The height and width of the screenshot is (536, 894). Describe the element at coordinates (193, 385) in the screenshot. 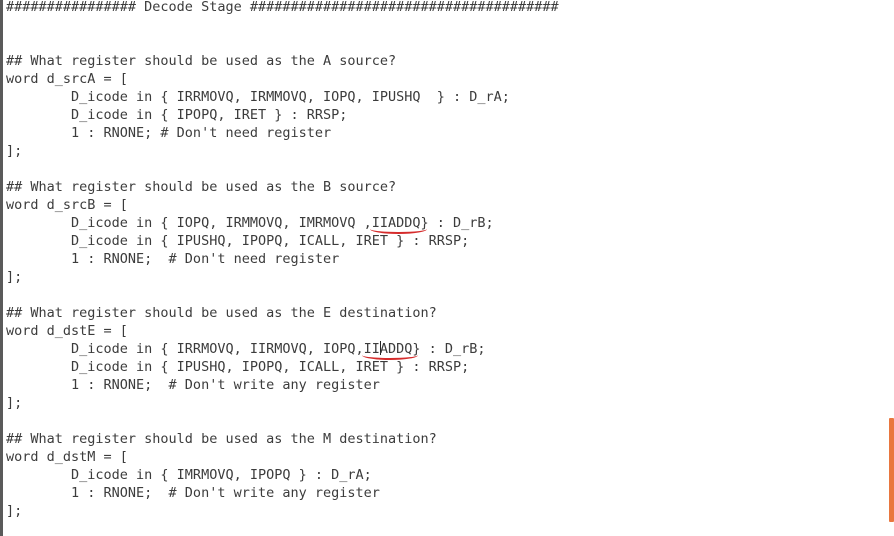

I see `code-line-dstE-case3: 1 : RNONE; # Don't write any register` at that location.